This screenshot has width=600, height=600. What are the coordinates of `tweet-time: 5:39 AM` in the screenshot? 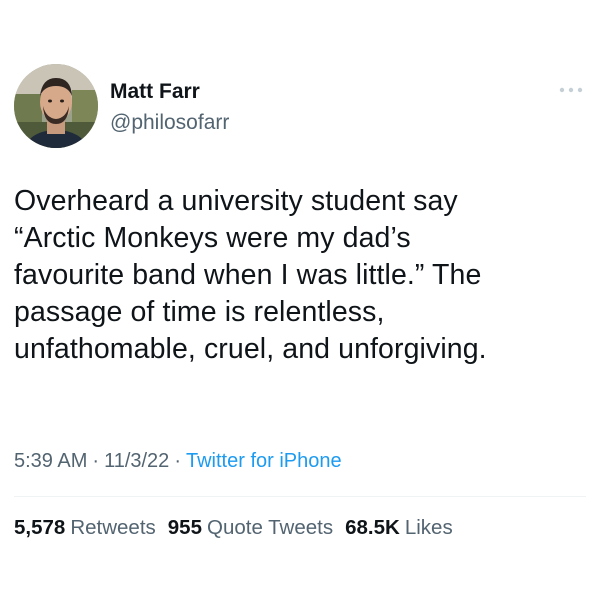 It's located at (50, 461).